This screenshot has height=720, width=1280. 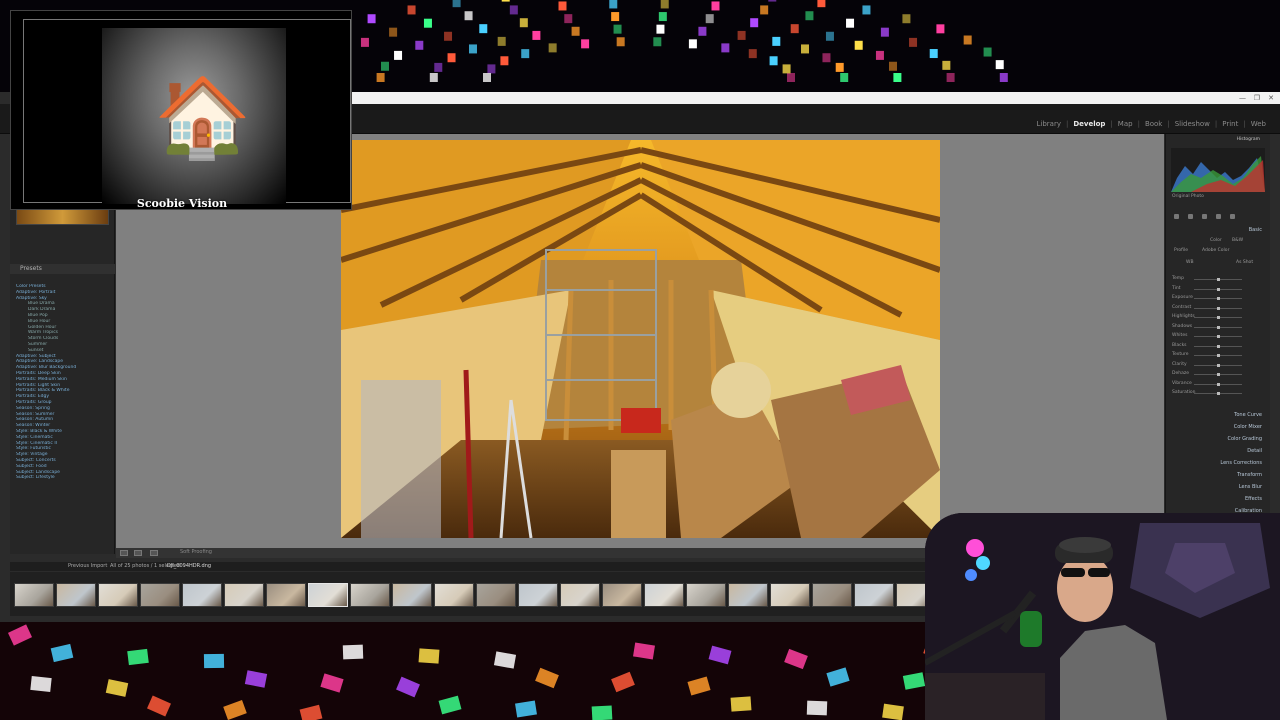 What do you see at coordinates (1089, 124) in the screenshot?
I see `module-develop: Develop` at bounding box center [1089, 124].